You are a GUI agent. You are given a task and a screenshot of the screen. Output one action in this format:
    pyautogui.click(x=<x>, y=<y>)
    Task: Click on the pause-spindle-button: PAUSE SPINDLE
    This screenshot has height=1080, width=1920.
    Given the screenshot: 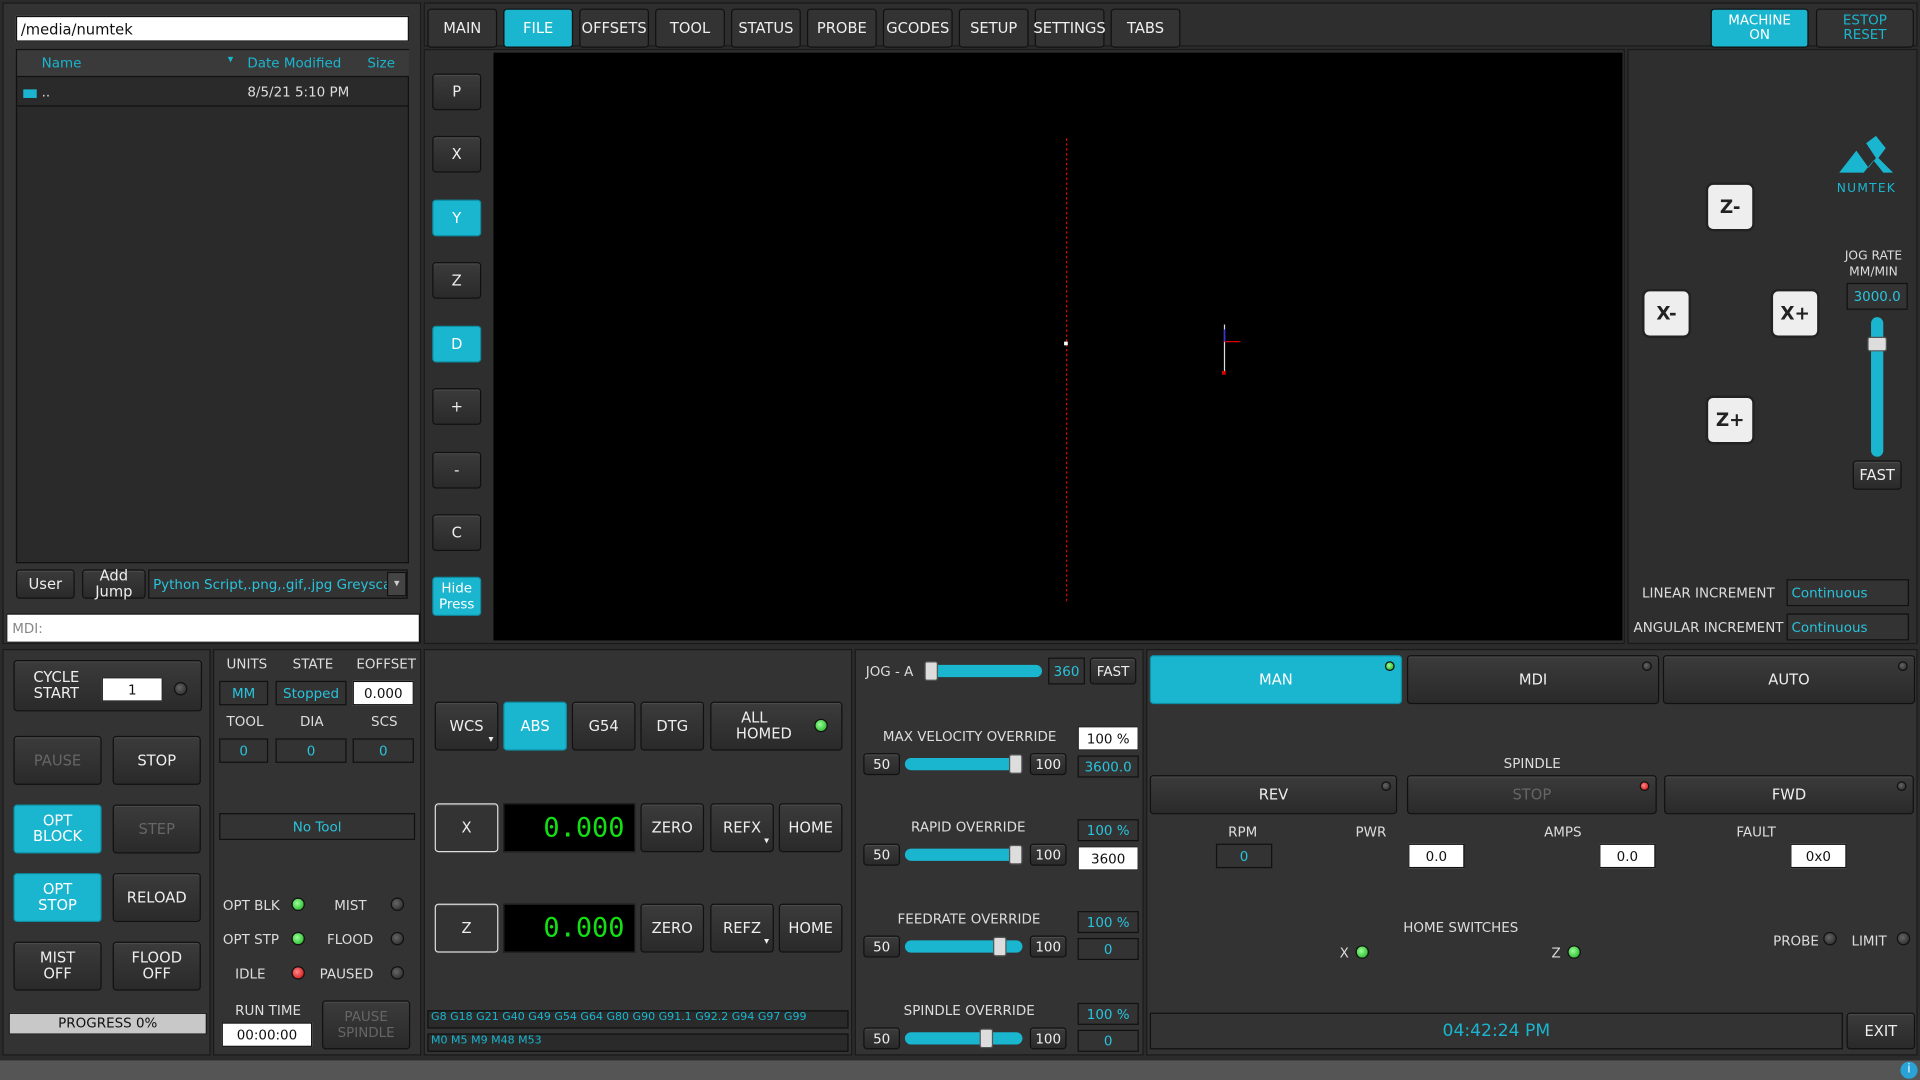 What is the action you would take?
    pyautogui.click(x=366, y=1025)
    